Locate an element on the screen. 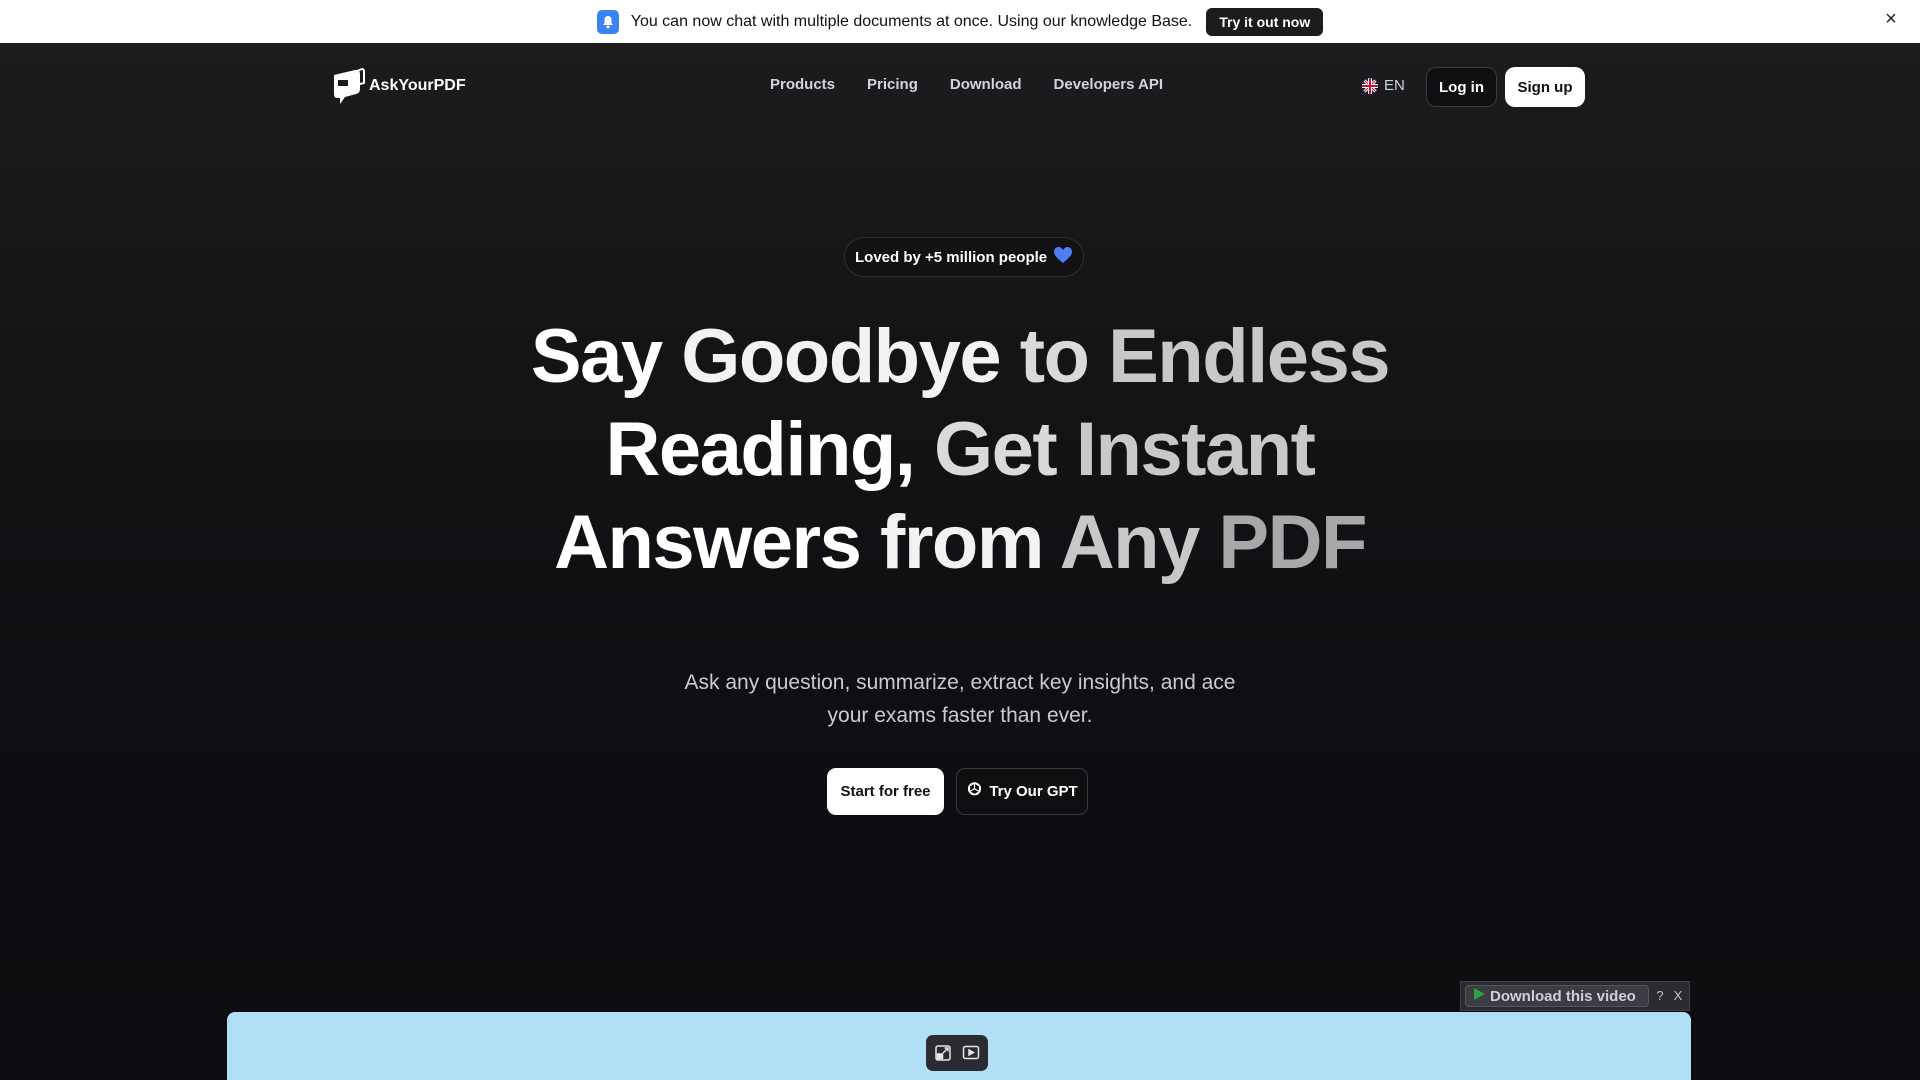 The image size is (1920, 1080). brand-name: AskYourPDF is located at coordinates (417, 85).